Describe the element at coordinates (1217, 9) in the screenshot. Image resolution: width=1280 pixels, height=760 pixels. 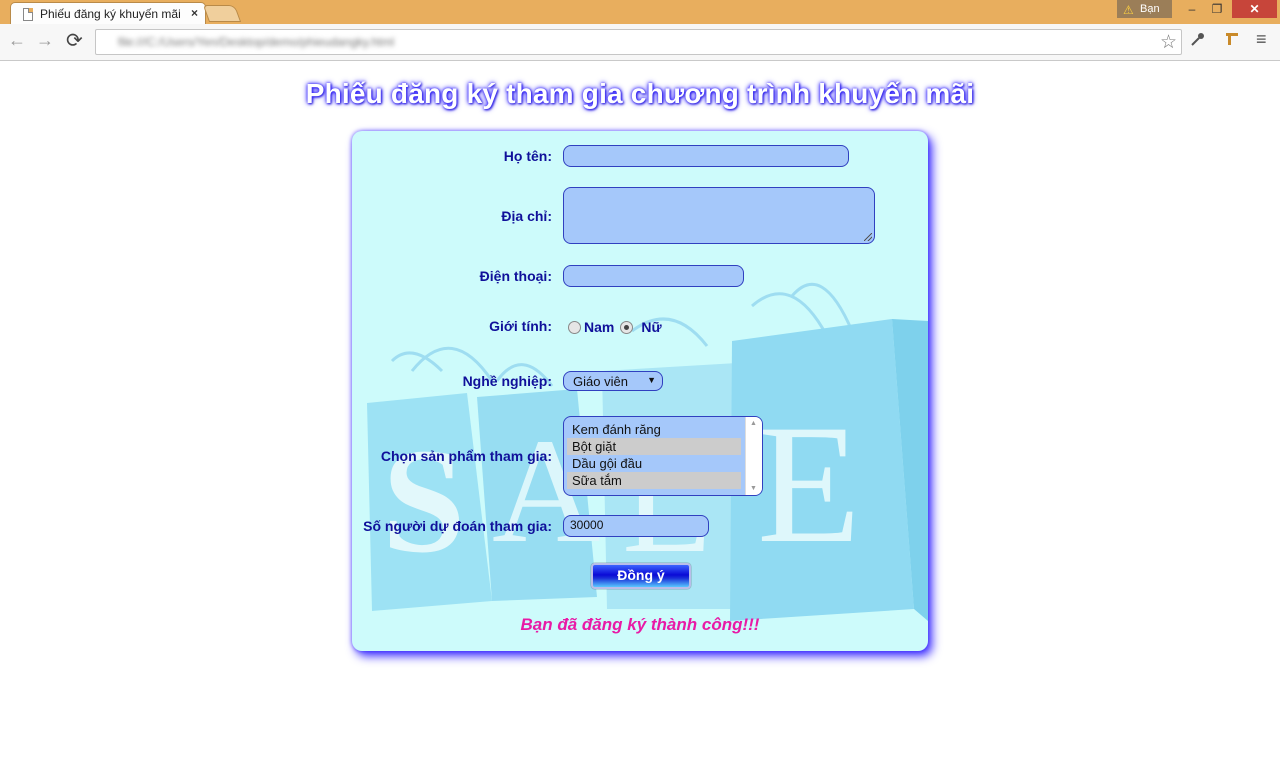
I see `maximize-button: ❐` at that location.